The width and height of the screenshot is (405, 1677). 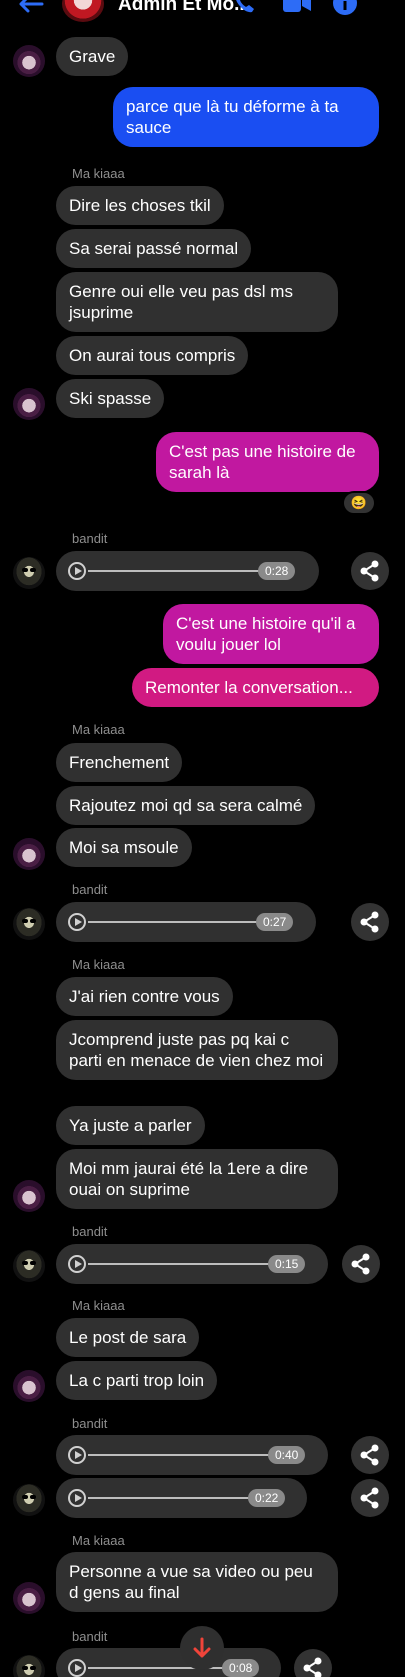 What do you see at coordinates (110, 398) in the screenshot?
I see `message-bubble: Ski spasse` at bounding box center [110, 398].